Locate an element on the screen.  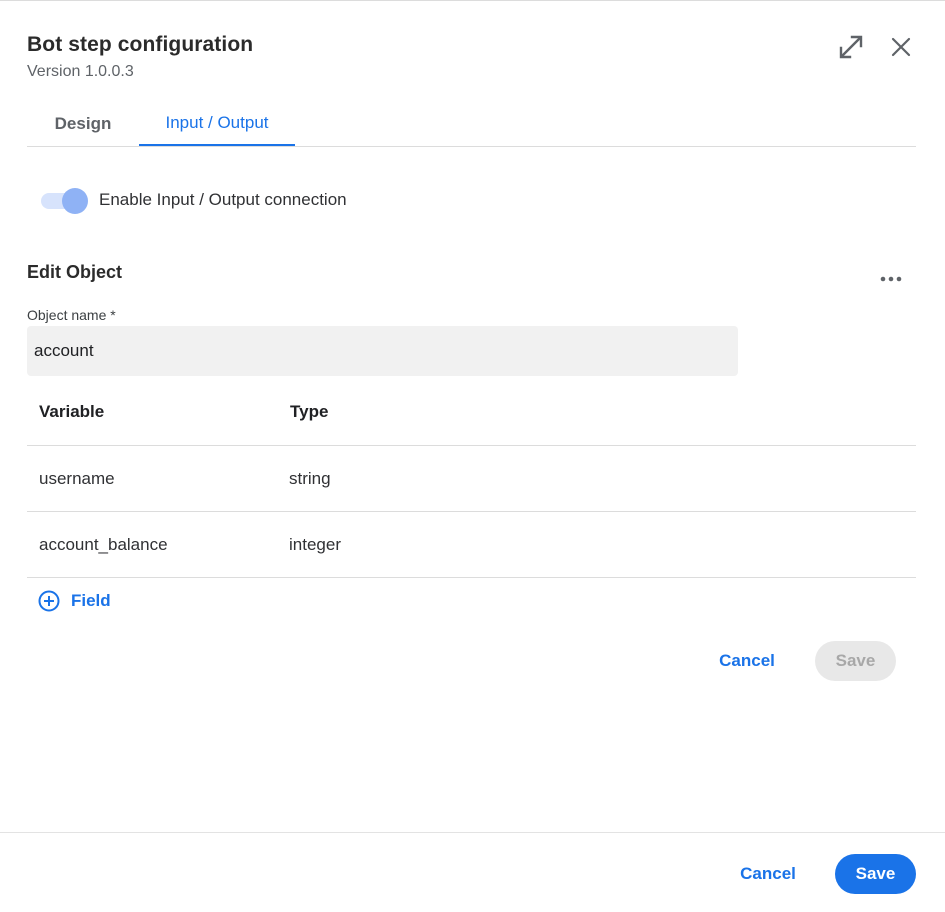
expand-button is located at coordinates (851, 47).